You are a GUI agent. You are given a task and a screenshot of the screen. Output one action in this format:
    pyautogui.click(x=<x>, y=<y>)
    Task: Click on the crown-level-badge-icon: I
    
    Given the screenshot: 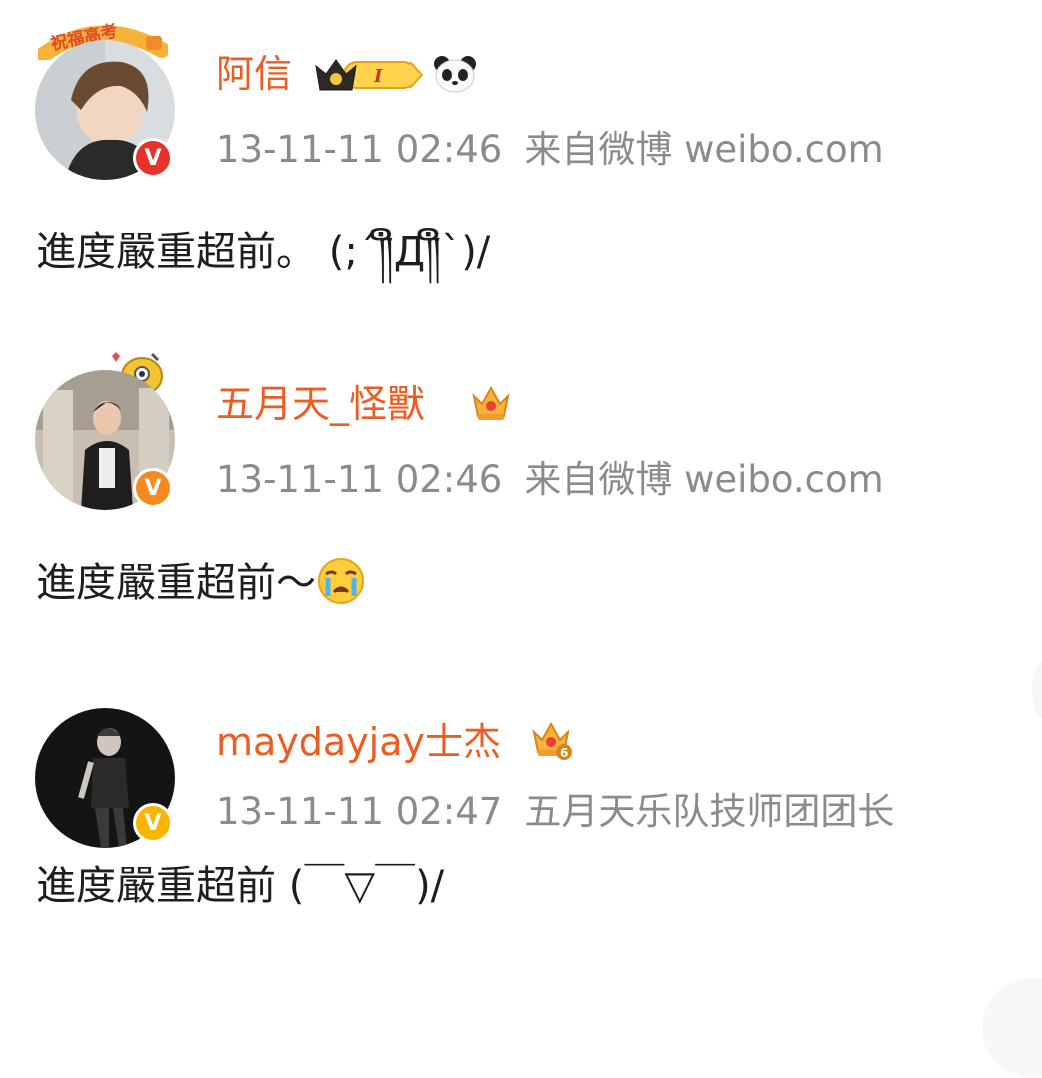 What is the action you would take?
    pyautogui.click(x=369, y=75)
    